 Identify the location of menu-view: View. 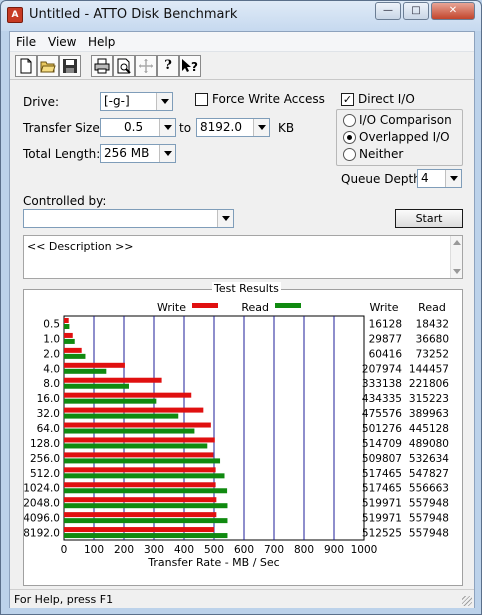
(62, 42).